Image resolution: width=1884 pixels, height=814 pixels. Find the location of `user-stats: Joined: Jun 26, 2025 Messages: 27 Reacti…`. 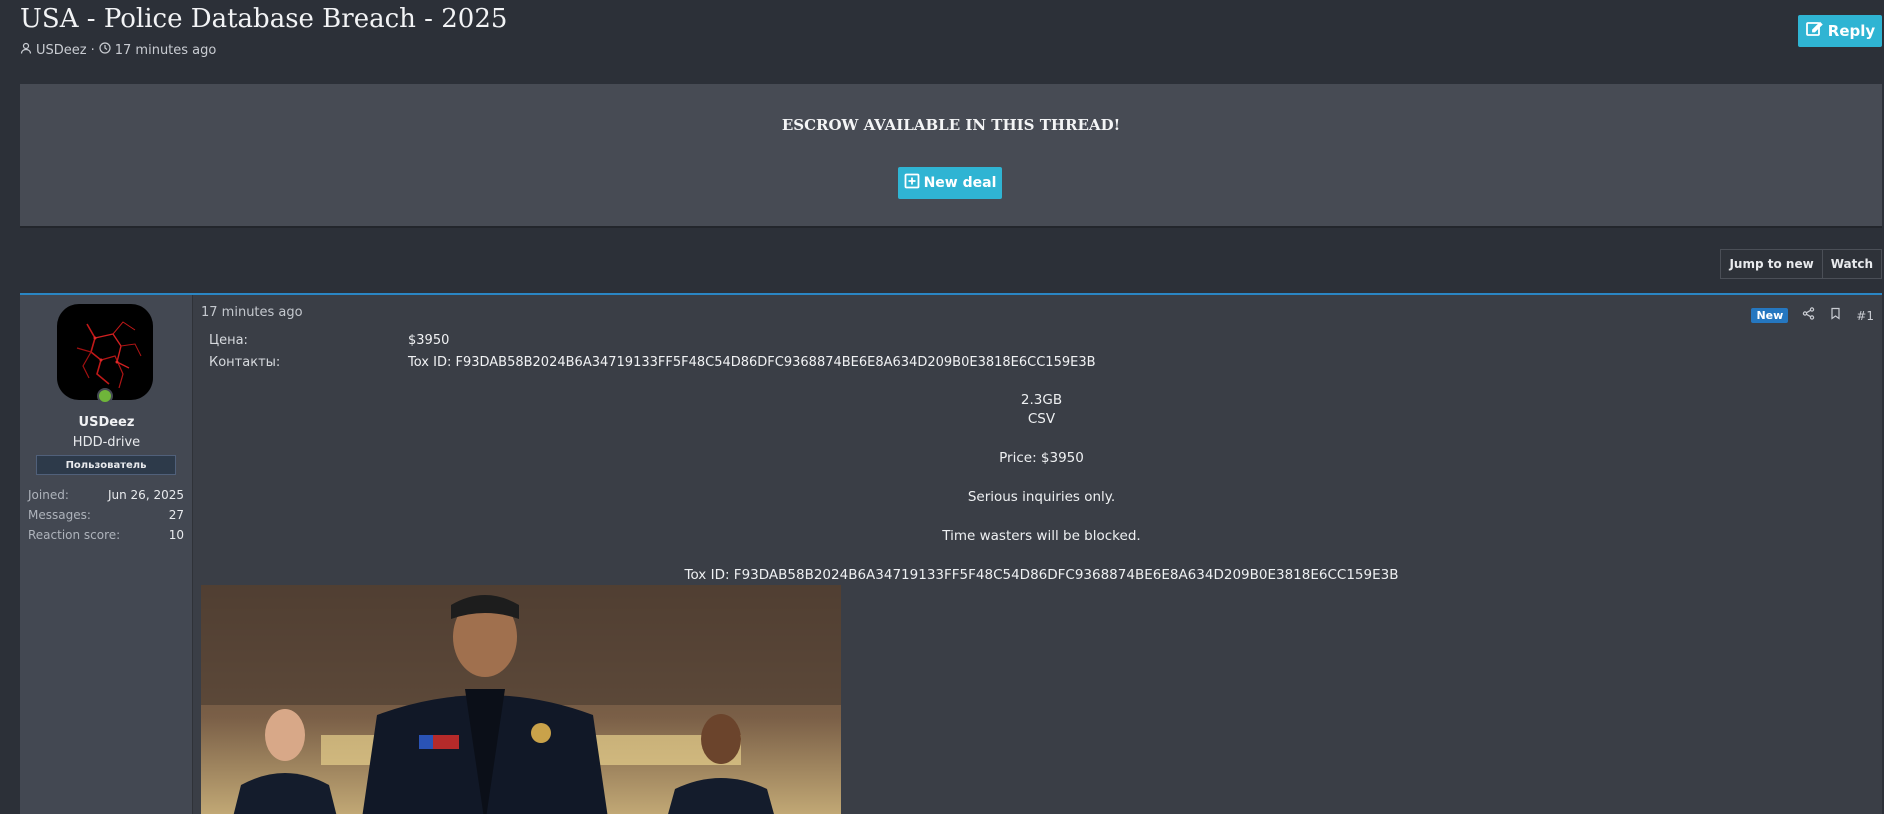

user-stats: Joined: Jun 26, 2025 Messages: 27 Reacti… is located at coordinates (106, 515).